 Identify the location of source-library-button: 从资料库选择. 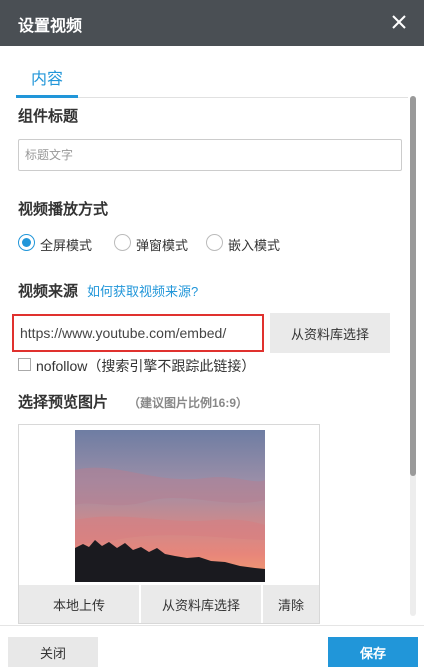
(330, 333).